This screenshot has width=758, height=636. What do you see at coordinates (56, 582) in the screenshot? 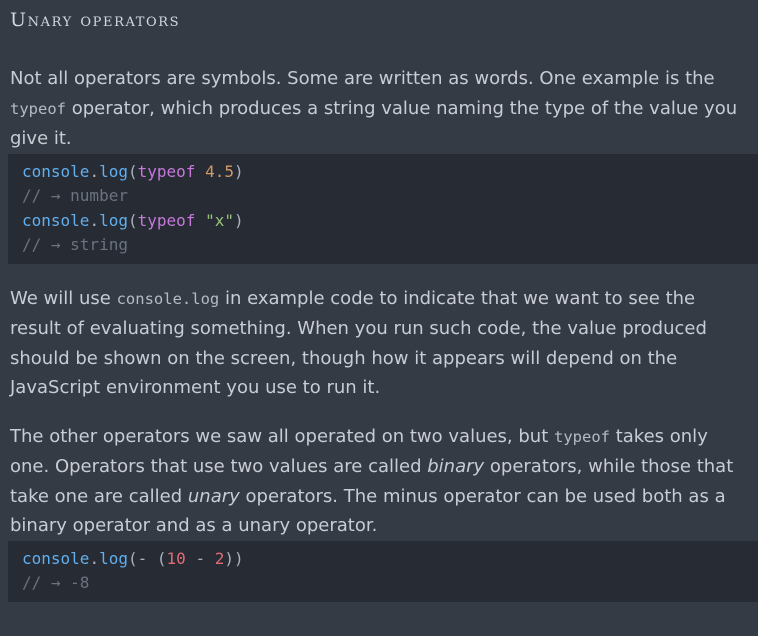
I see `code-comment: // → -8` at bounding box center [56, 582].